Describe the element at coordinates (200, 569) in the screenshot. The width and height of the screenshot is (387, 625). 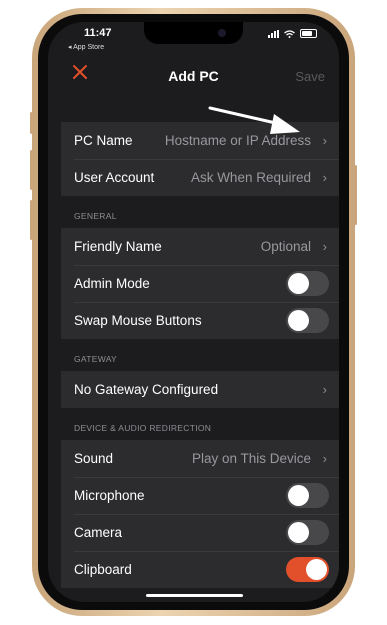
I see `clipboard-row: Clipboard` at that location.